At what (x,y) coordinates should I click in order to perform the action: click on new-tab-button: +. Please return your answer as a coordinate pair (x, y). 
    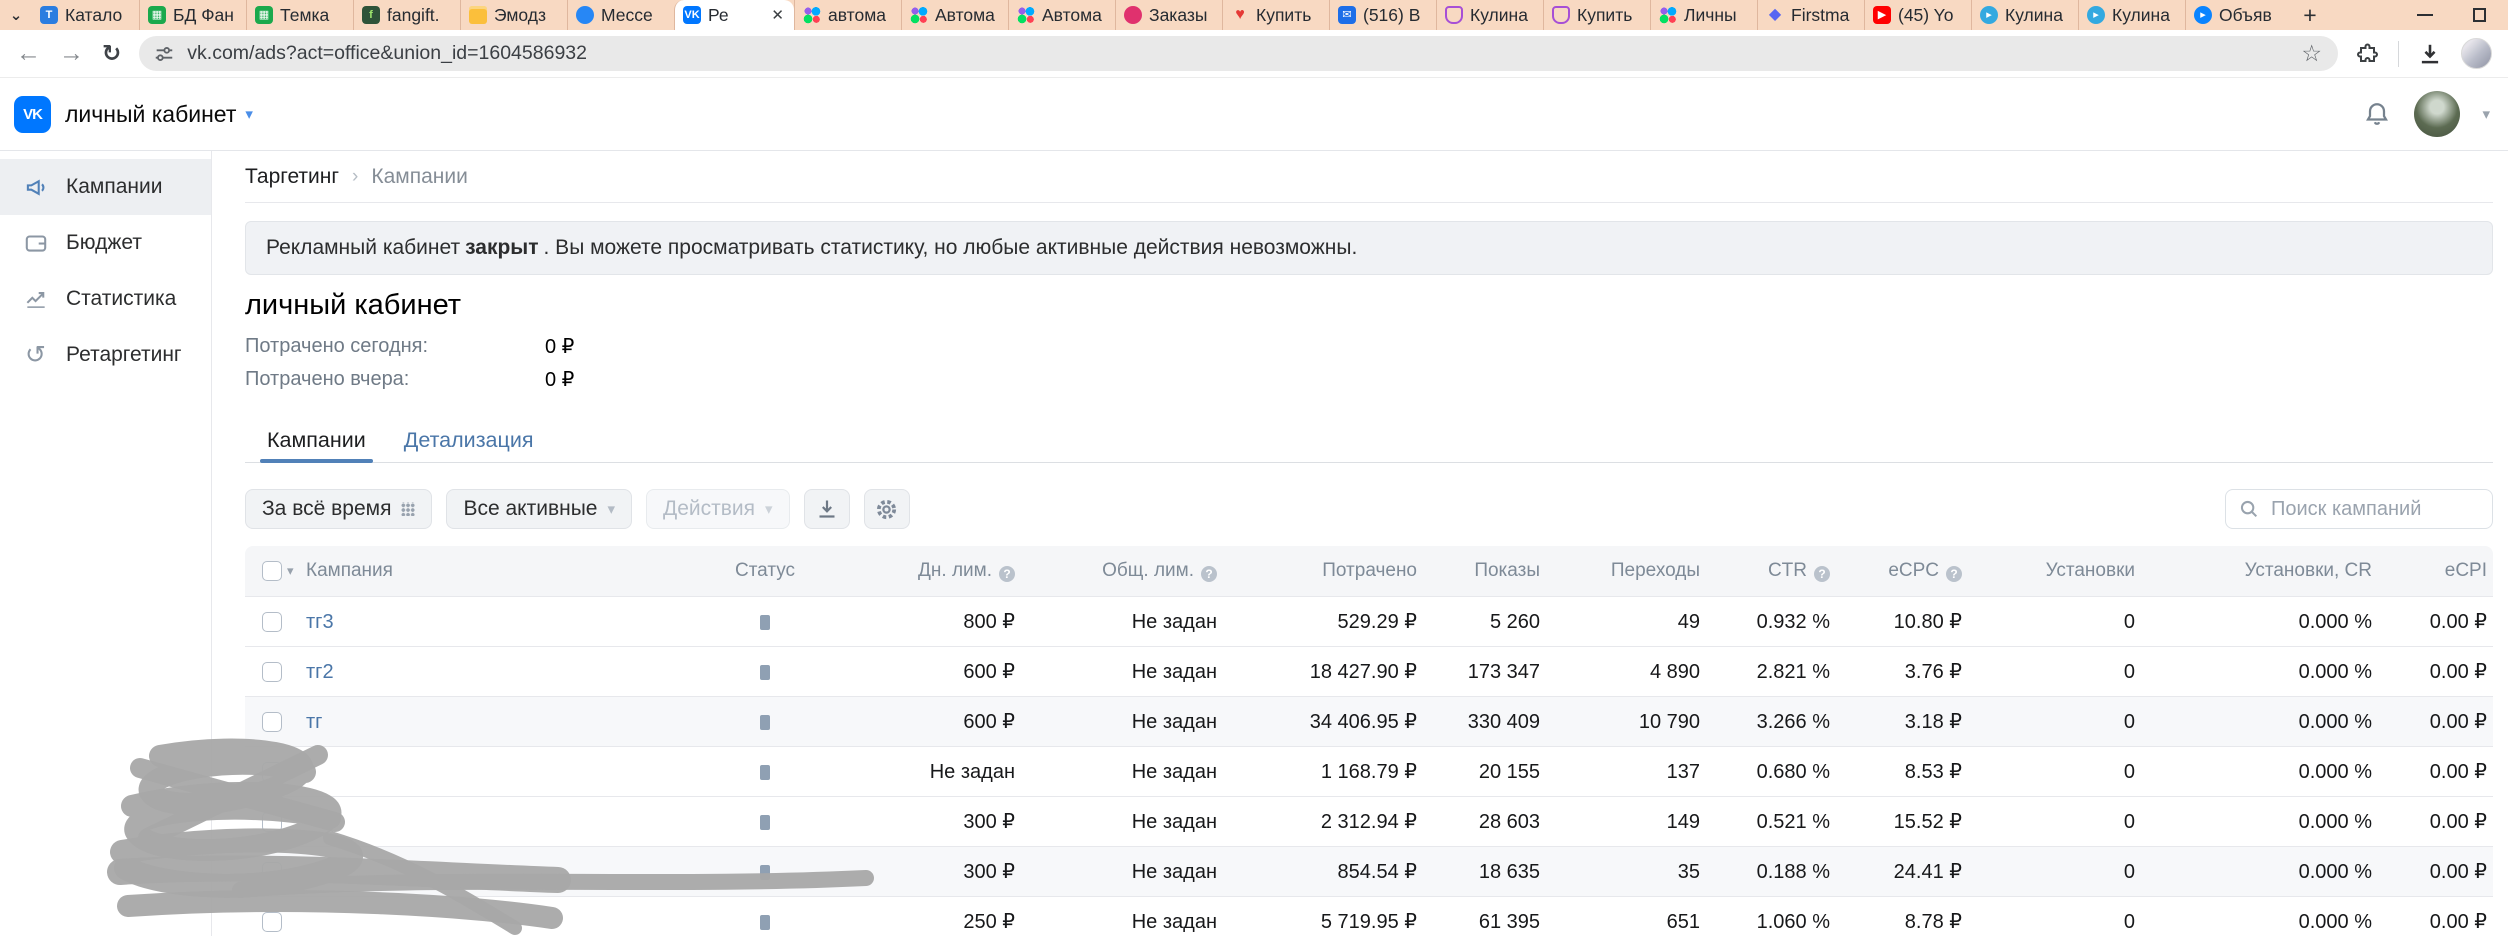
    Looking at the image, I should click on (2310, 15).